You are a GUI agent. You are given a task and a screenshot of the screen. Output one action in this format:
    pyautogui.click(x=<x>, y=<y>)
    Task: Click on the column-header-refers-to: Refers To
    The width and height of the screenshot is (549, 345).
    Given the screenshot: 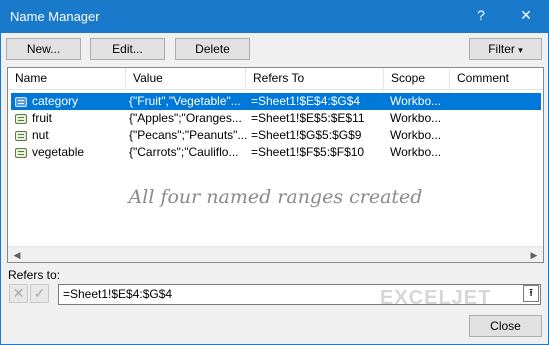 What is the action you would take?
    pyautogui.click(x=315, y=78)
    